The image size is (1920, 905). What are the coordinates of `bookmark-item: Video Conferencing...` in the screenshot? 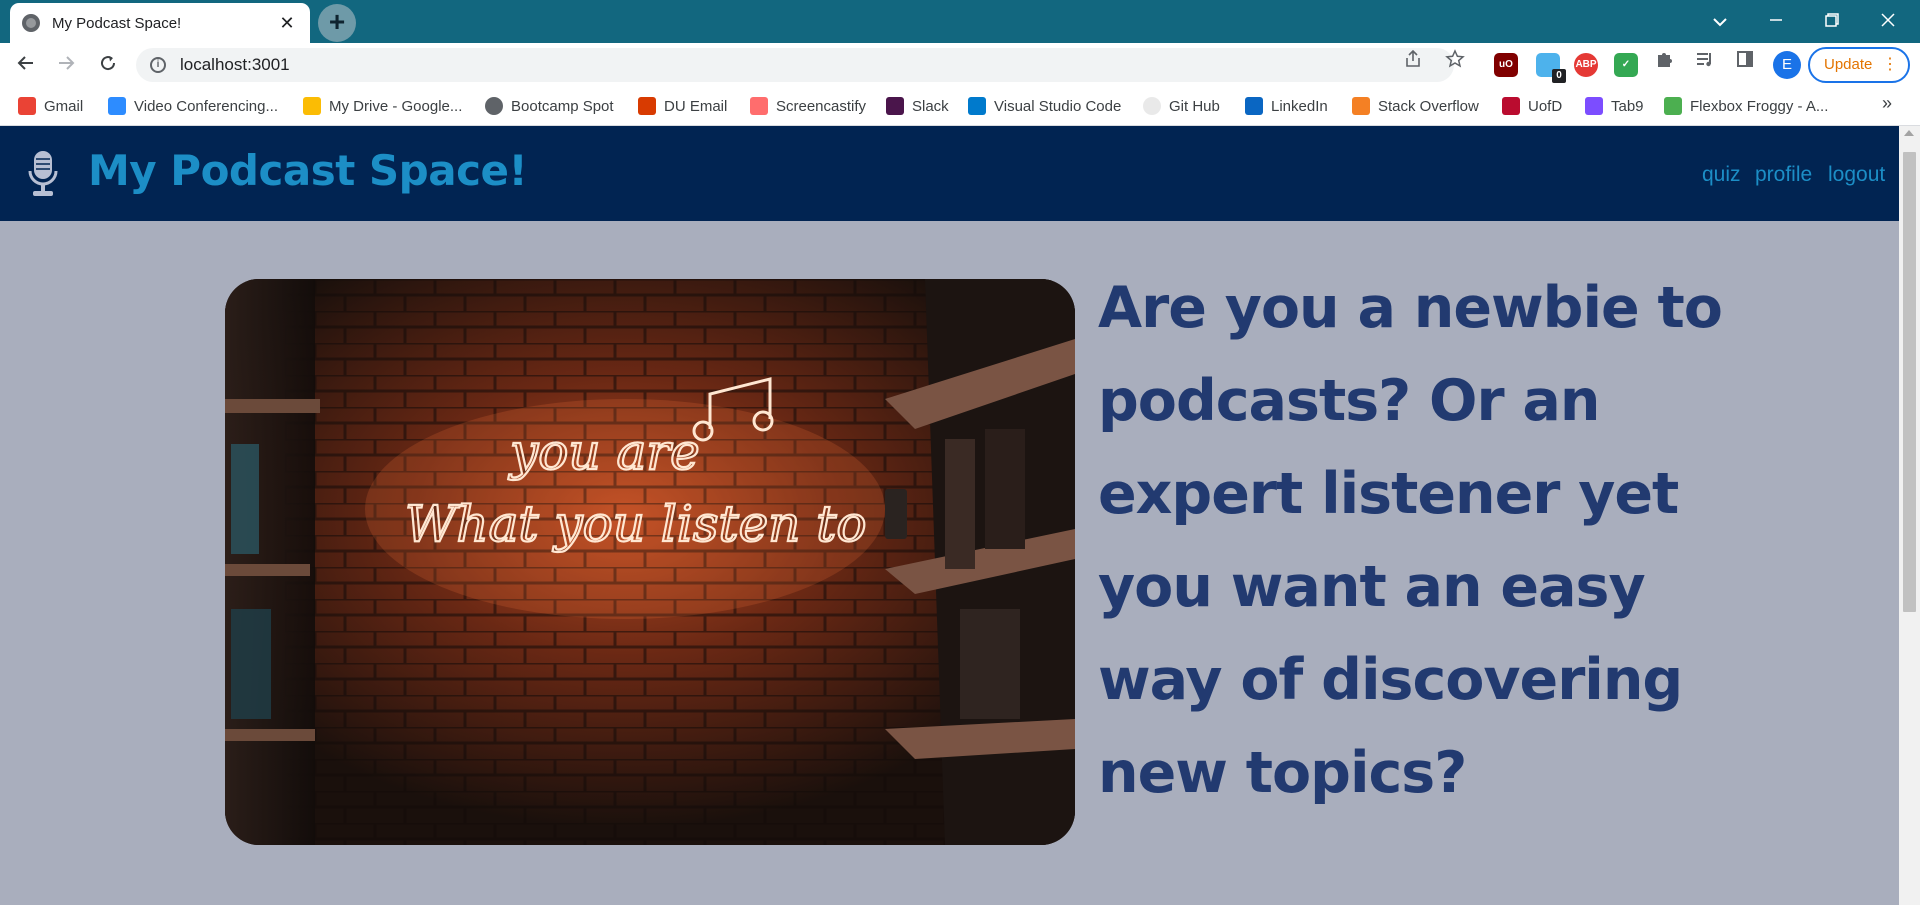 It's located at (193, 106).